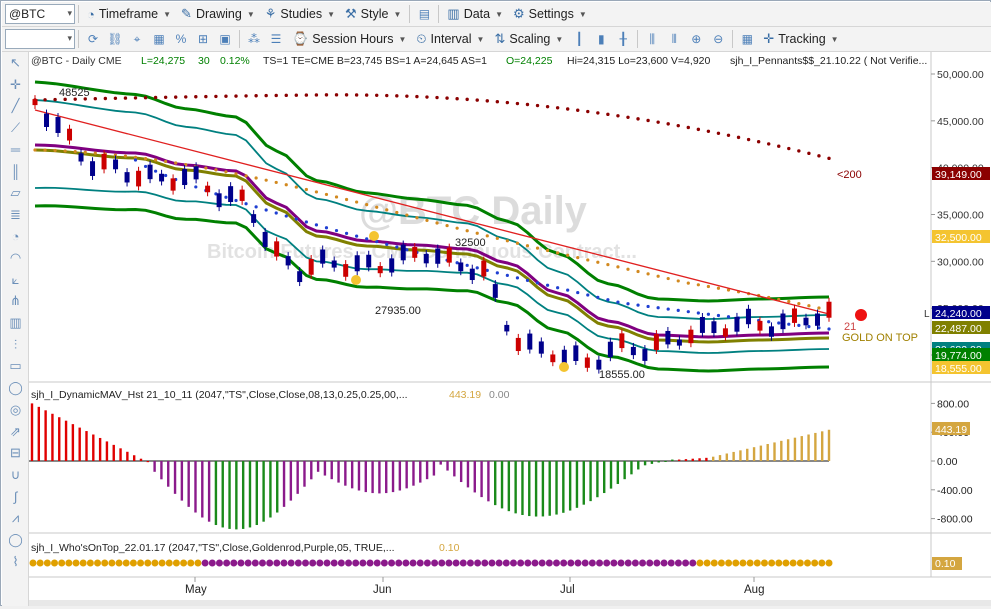 This screenshot has width=991, height=609. I want to click on link-icon: ⛓, so click(115, 39).